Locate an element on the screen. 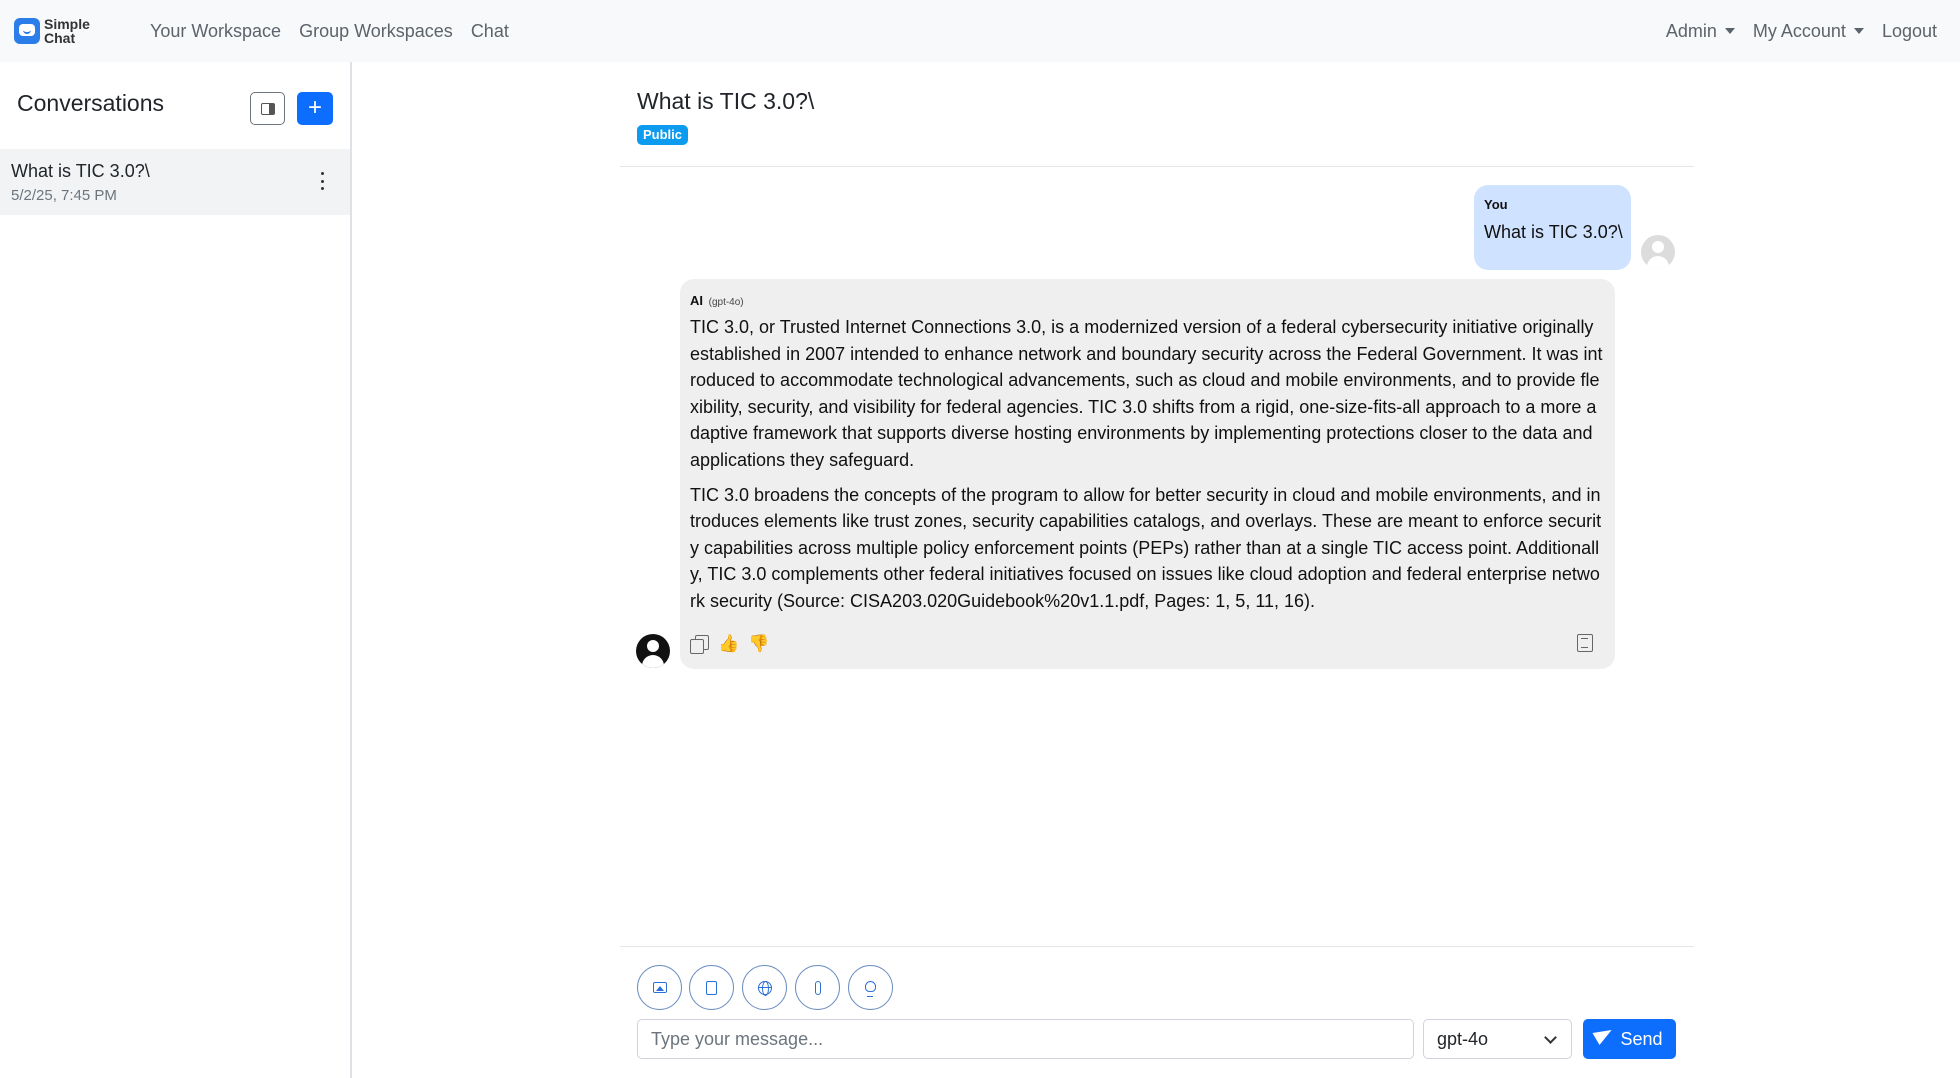  conversation-item: What is TIC 3.0?\ 5/2/25, 7:45 PM is located at coordinates (175, 182).